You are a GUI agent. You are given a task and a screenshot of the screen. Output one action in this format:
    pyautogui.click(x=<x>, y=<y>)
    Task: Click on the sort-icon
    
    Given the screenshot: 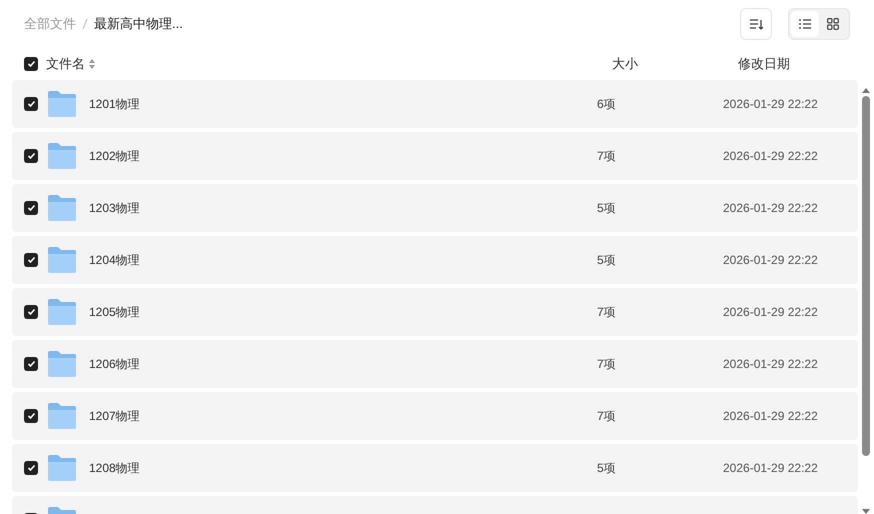 What is the action you would take?
    pyautogui.click(x=756, y=24)
    